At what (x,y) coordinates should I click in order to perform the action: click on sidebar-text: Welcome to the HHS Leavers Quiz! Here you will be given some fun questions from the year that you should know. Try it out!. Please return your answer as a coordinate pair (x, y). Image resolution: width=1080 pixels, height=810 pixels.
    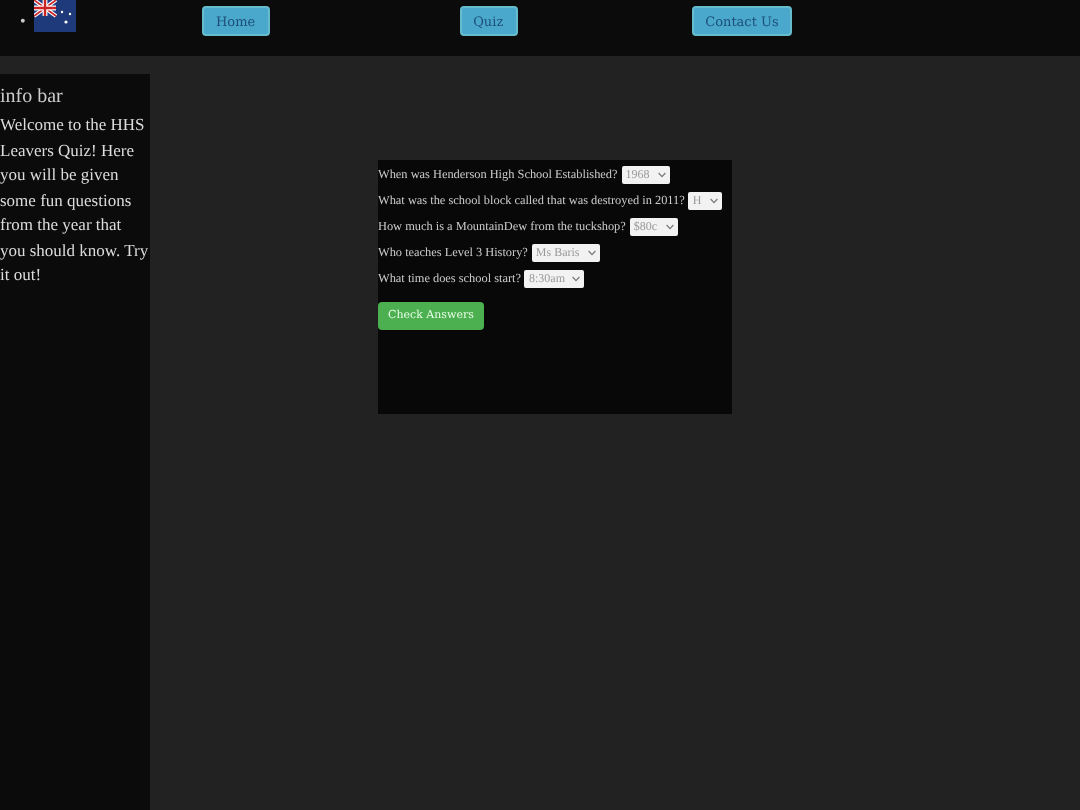
    Looking at the image, I should click on (75, 199).